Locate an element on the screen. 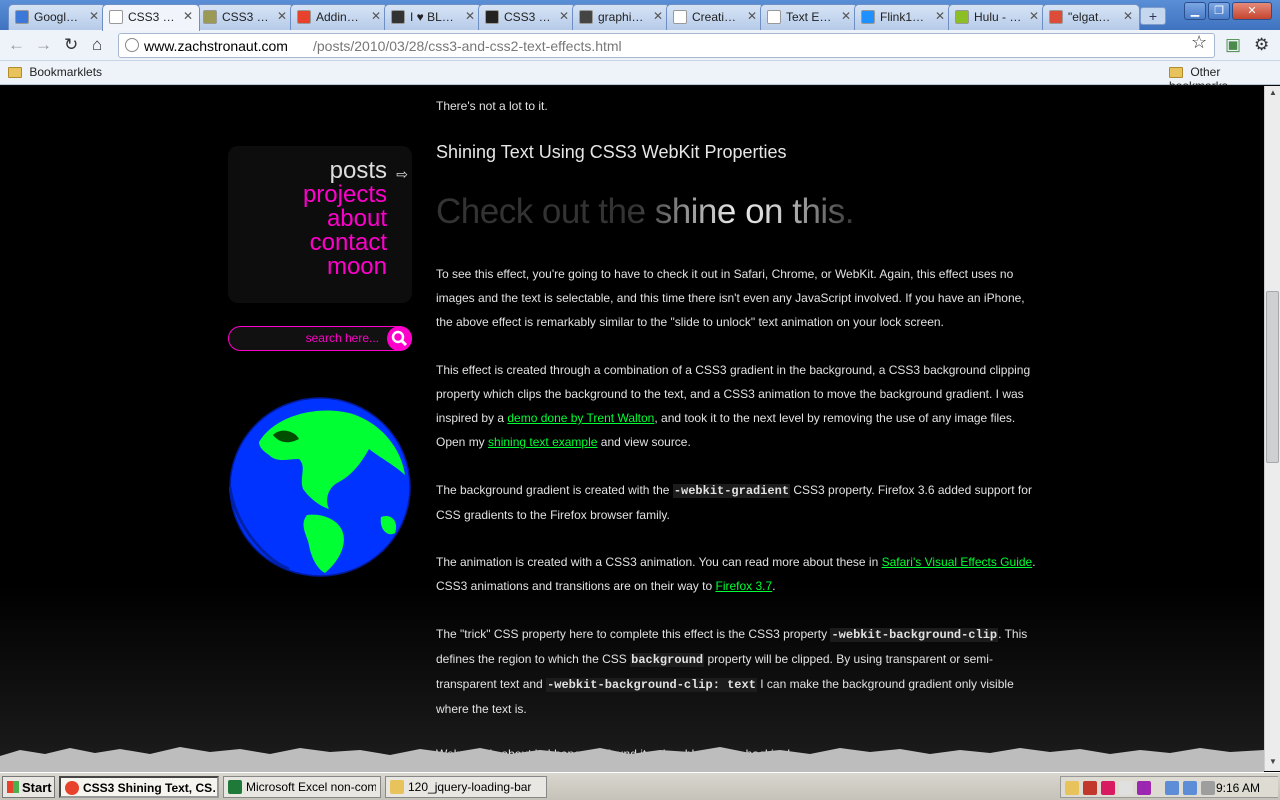 The image size is (1280, 800). ninja-icon is located at coordinates (398, 17).